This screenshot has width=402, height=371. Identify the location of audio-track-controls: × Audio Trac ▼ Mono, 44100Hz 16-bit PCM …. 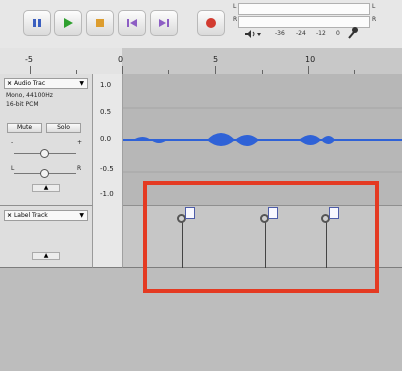
(46, 140).